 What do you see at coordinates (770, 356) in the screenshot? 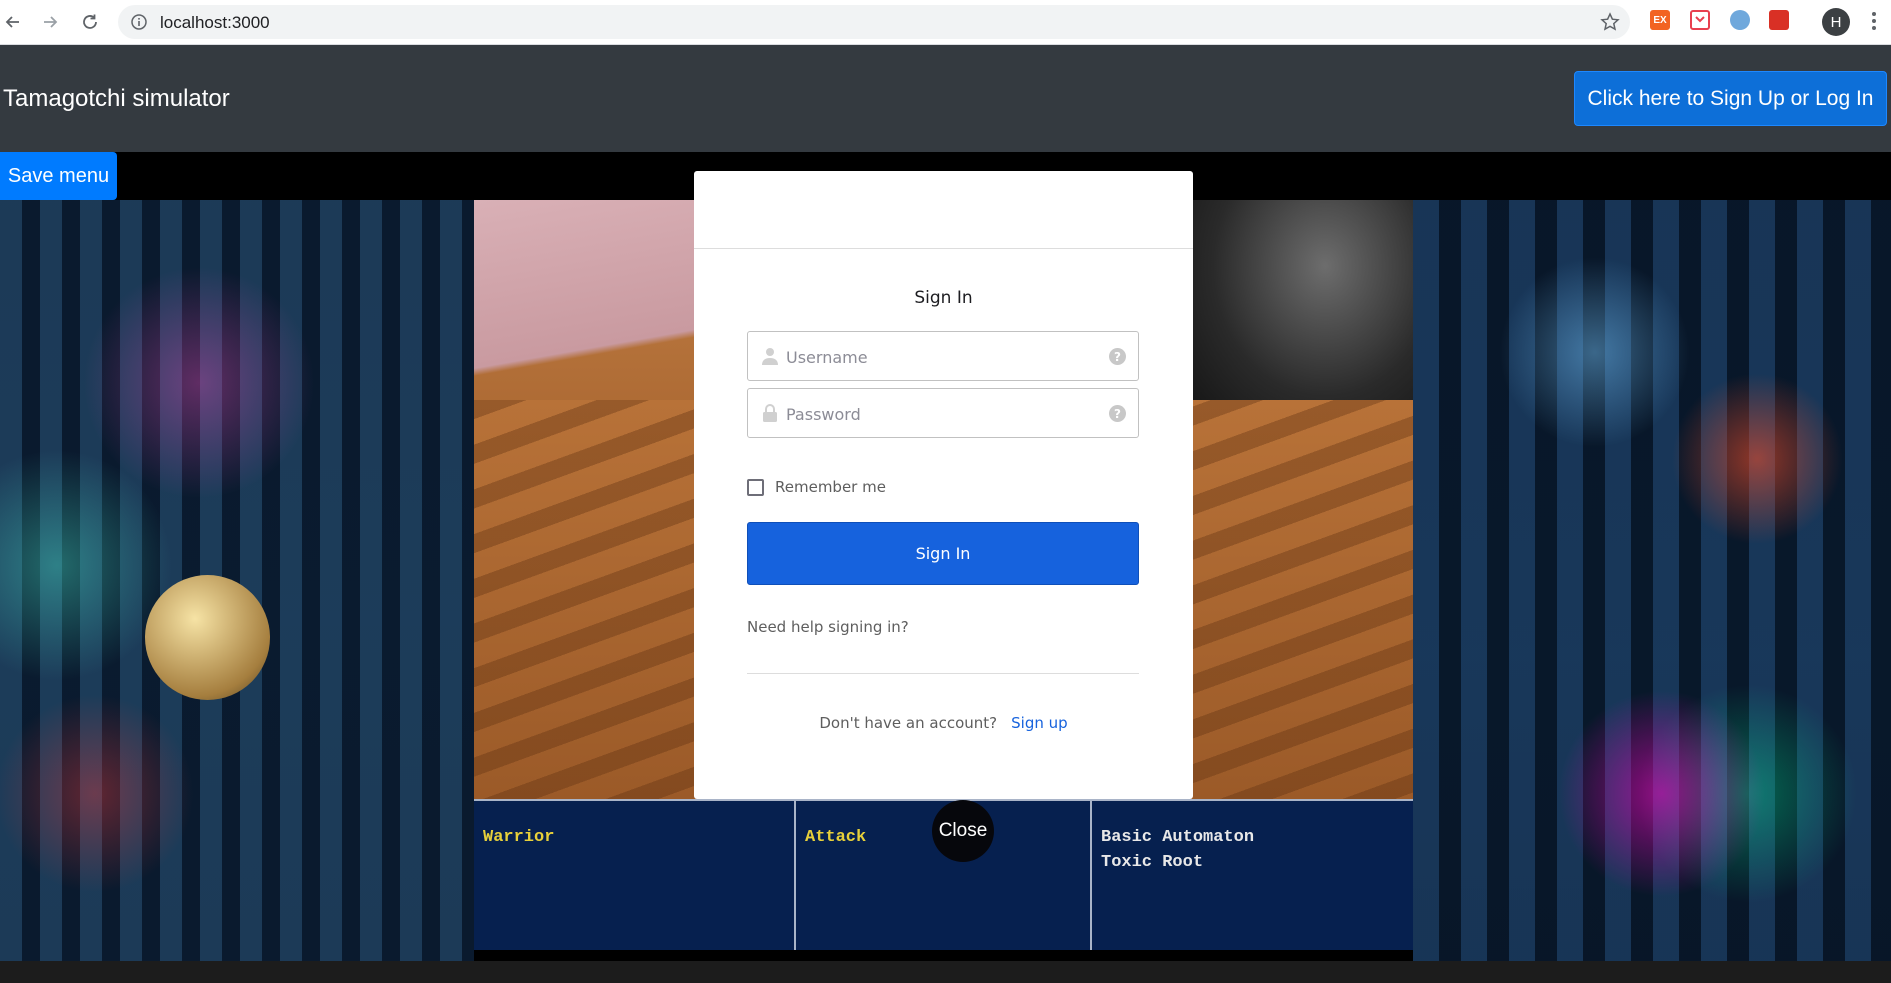
I see `user-icon` at bounding box center [770, 356].